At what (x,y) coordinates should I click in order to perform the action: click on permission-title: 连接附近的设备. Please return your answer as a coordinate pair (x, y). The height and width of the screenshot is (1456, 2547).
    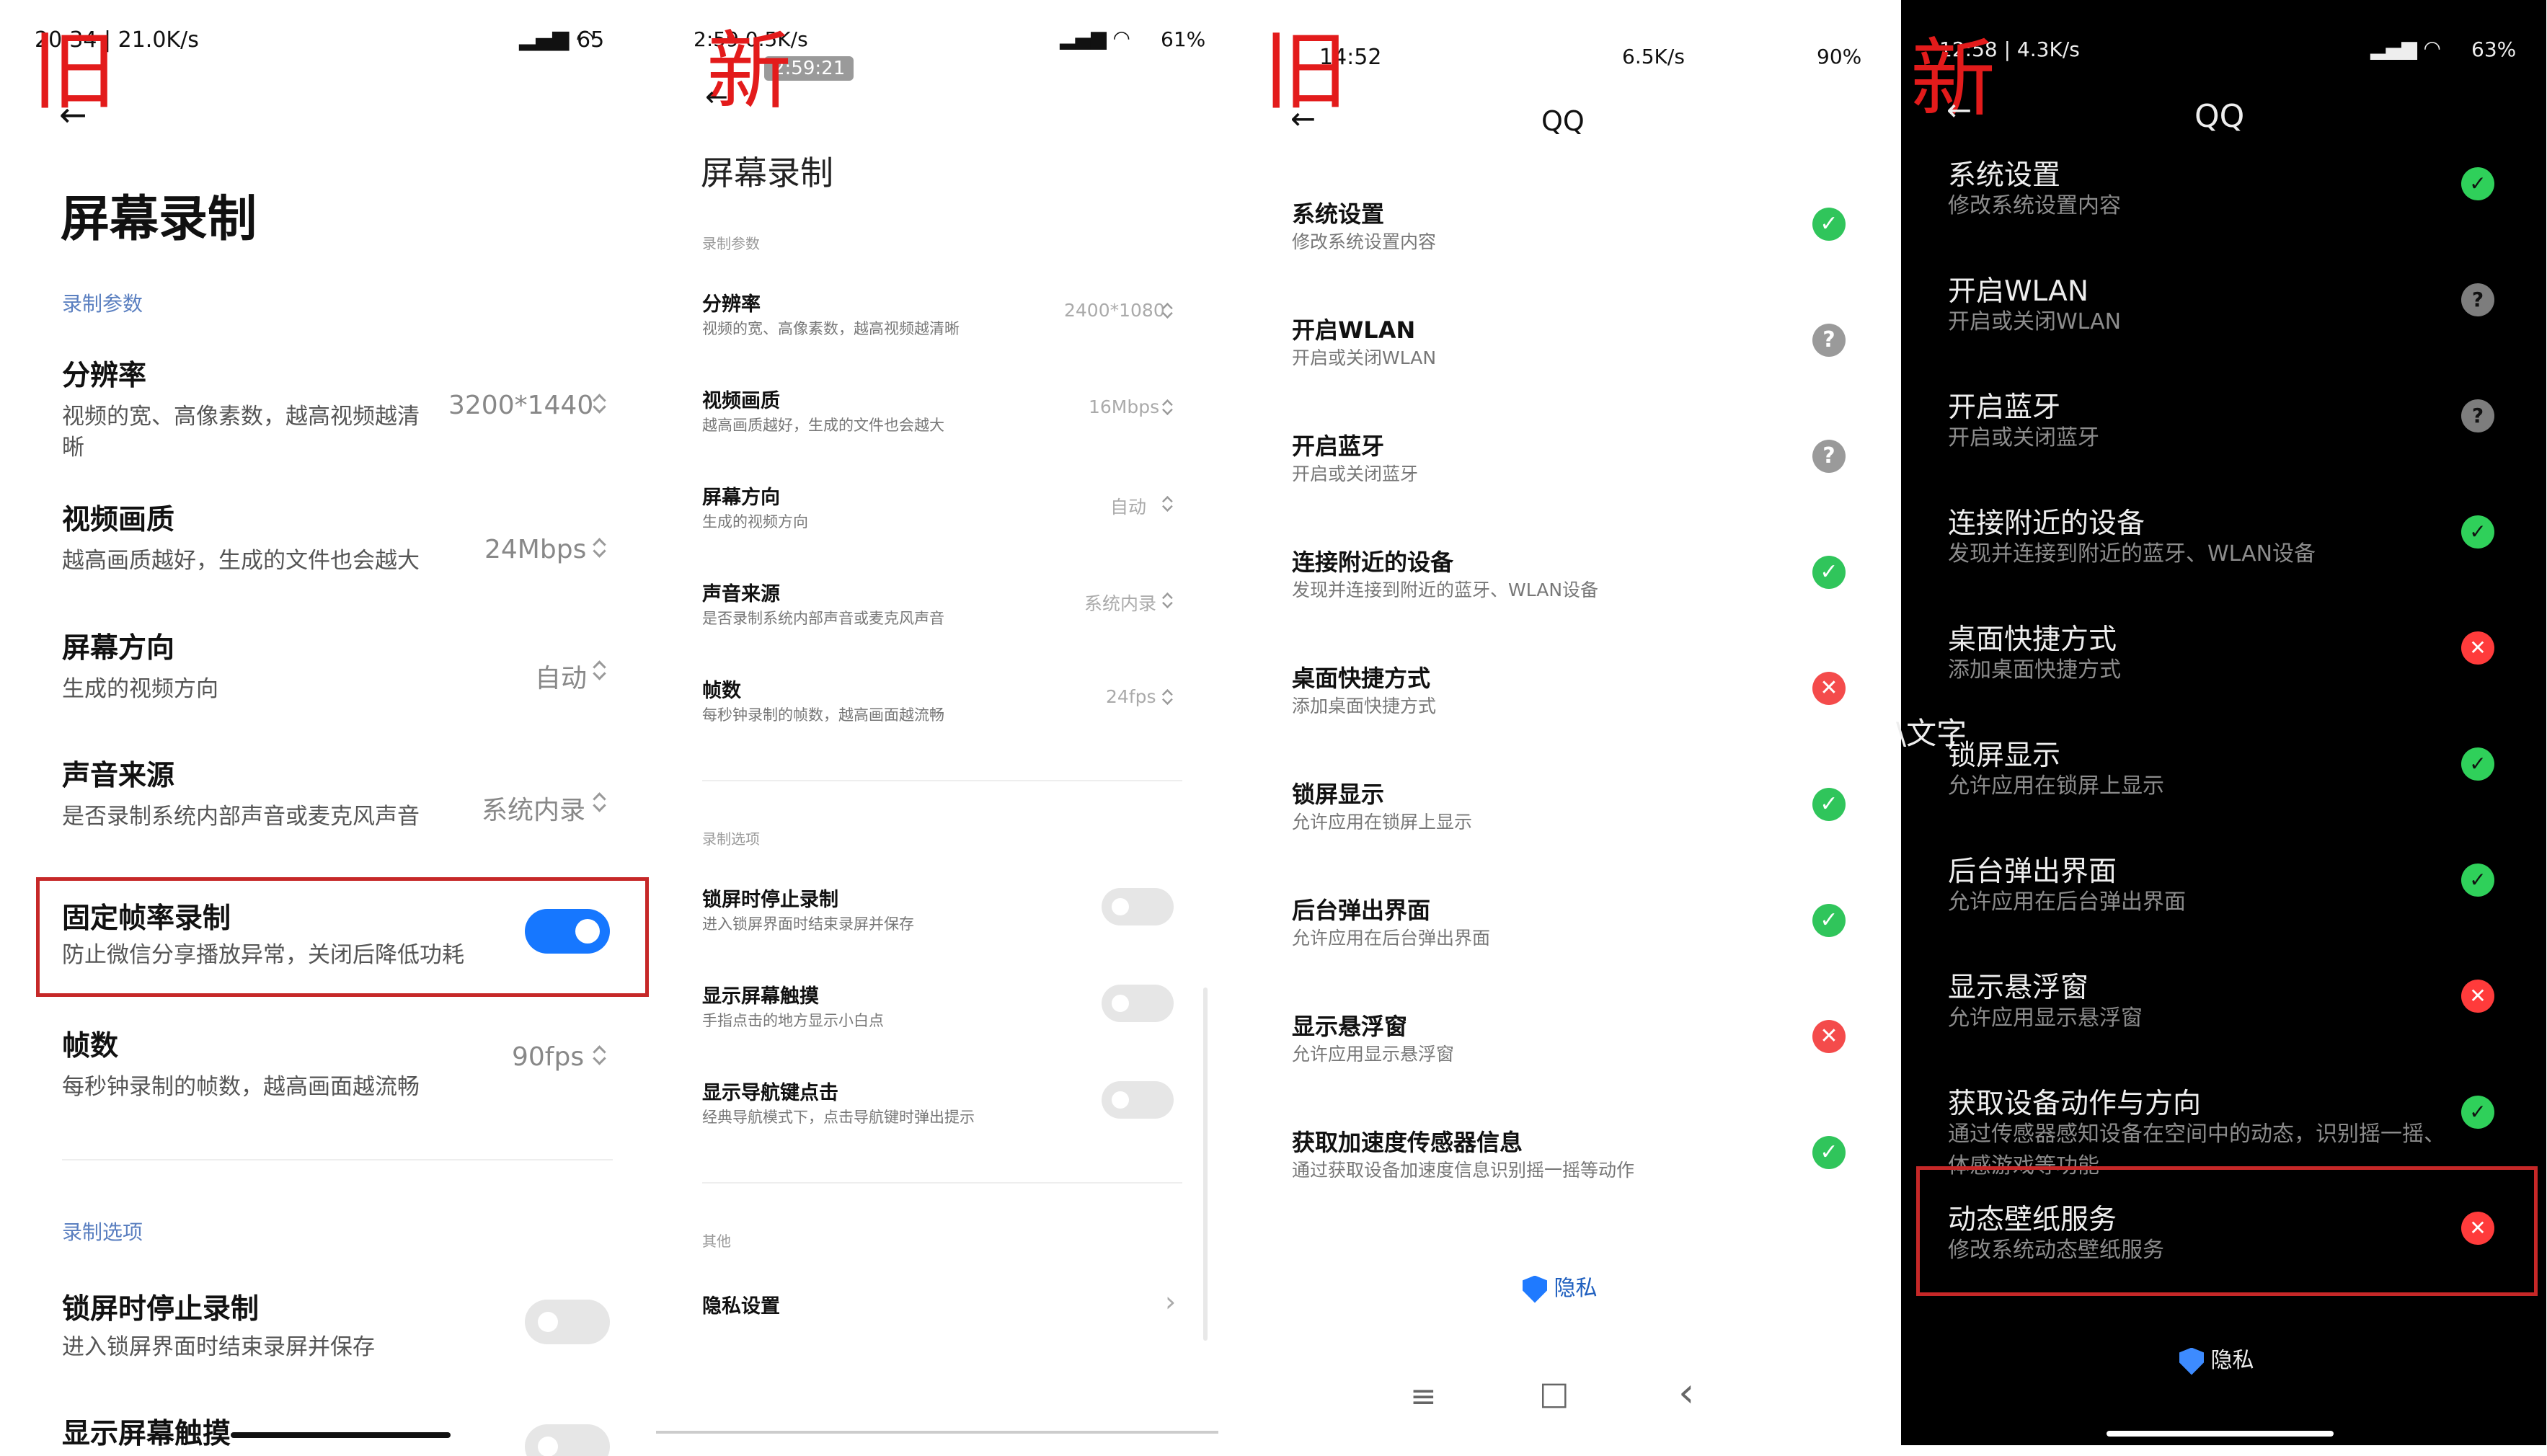
    Looking at the image, I should click on (1373, 562).